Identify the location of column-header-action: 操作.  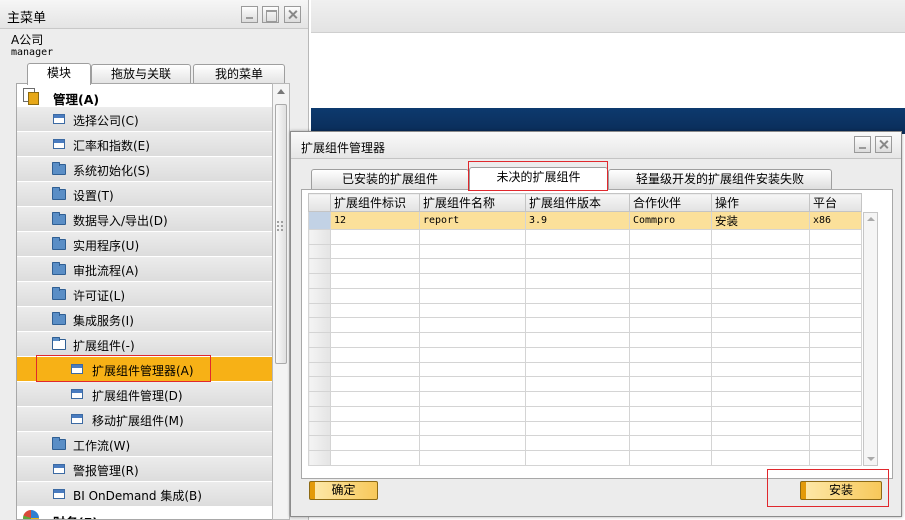
(760, 202).